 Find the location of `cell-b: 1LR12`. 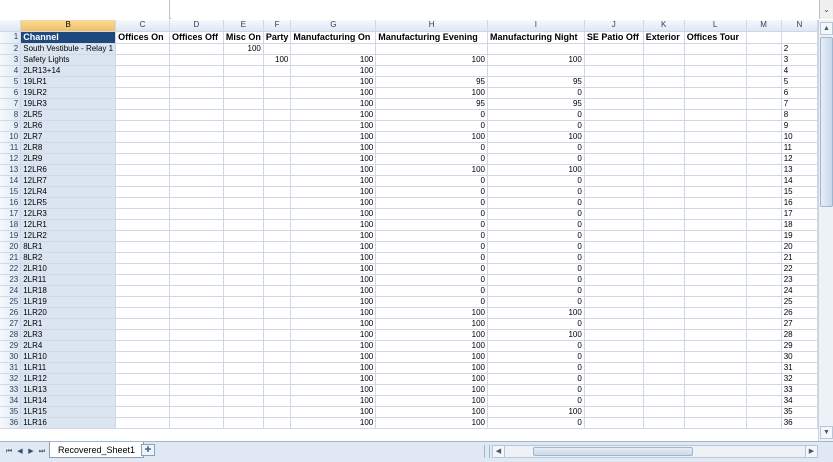

cell-b: 1LR12 is located at coordinates (68, 379).